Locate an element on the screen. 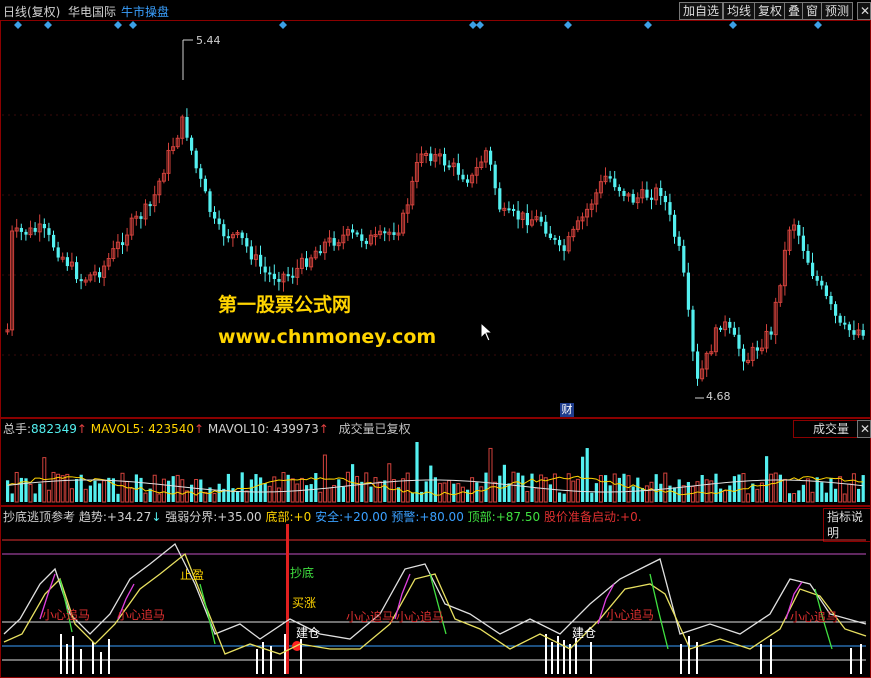 This screenshot has height=678, width=871. forecast-button: 预测 is located at coordinates (837, 11).